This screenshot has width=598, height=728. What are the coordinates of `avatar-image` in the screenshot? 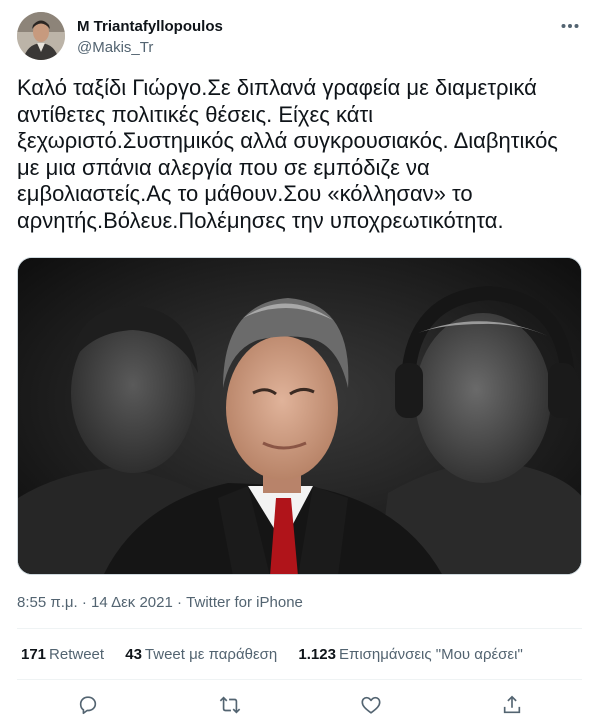 It's located at (41, 36).